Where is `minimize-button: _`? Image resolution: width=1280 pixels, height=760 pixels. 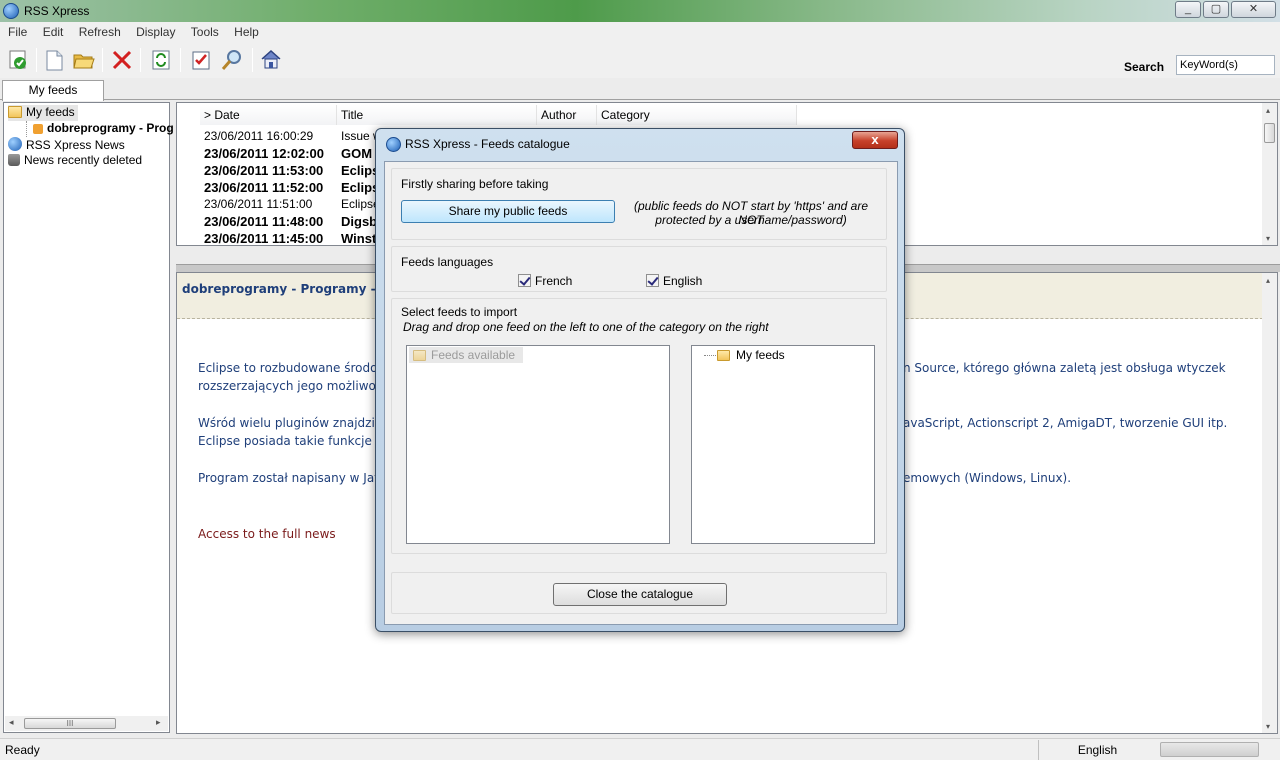 minimize-button: _ is located at coordinates (1188, 9).